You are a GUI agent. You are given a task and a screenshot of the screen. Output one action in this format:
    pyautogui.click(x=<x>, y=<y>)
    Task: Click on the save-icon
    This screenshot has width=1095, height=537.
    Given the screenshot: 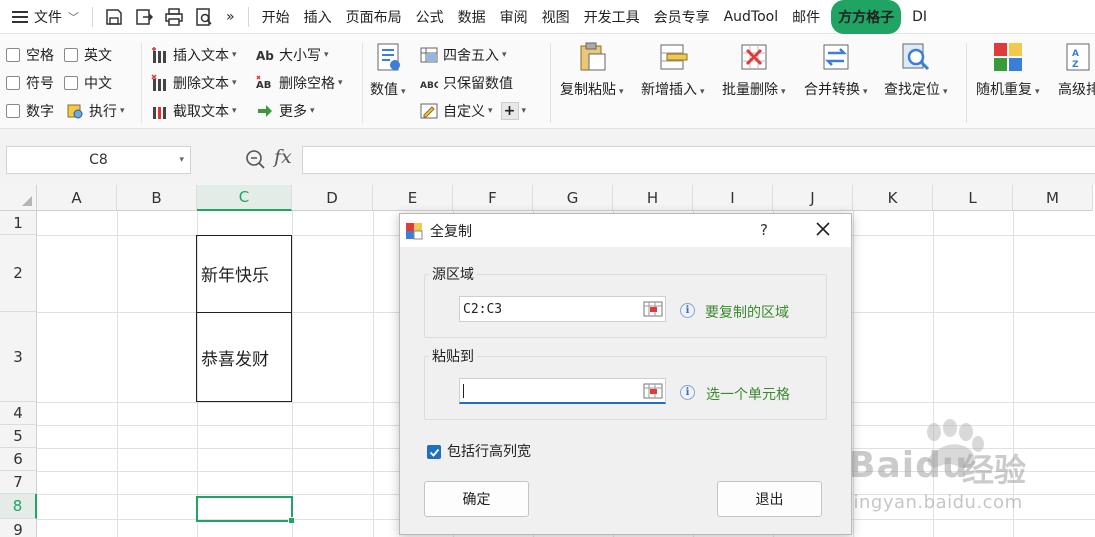 What is the action you would take?
    pyautogui.click(x=114, y=17)
    